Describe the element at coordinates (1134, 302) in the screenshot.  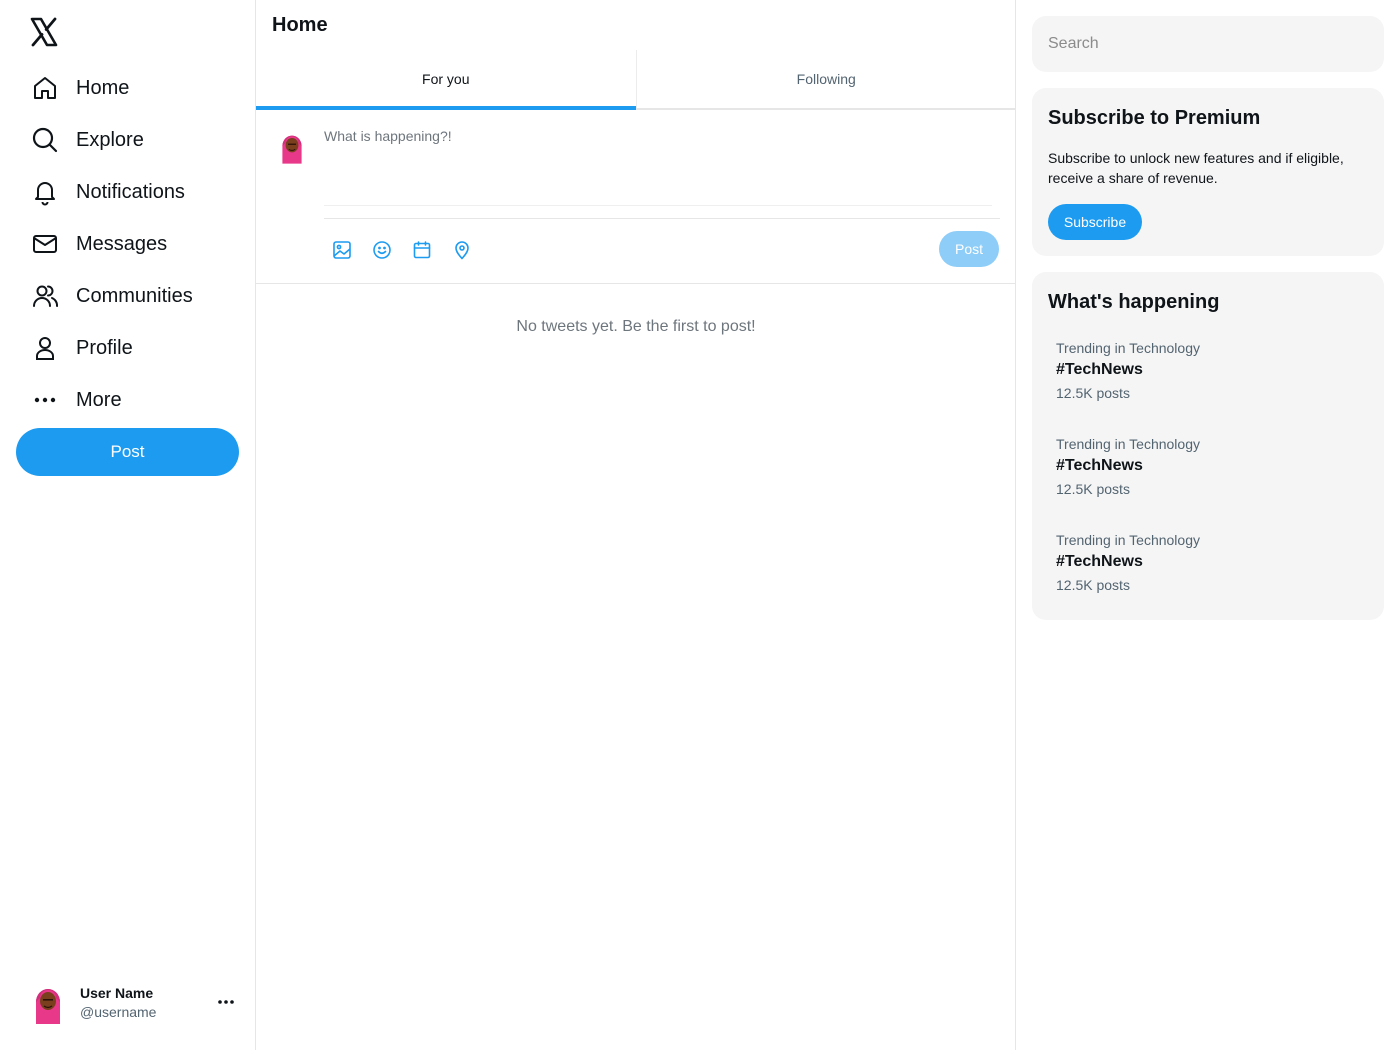
I see `whats-happening-title: What's happening` at that location.